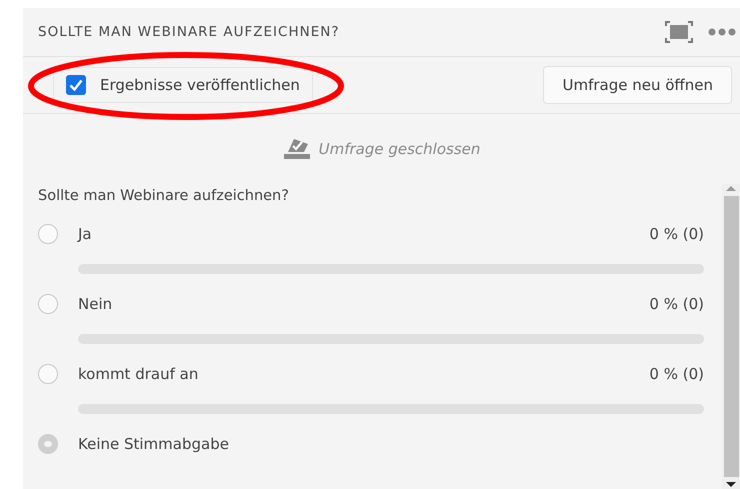  What do you see at coordinates (139, 374) in the screenshot?
I see `option-label: kommt drauf an` at bounding box center [139, 374].